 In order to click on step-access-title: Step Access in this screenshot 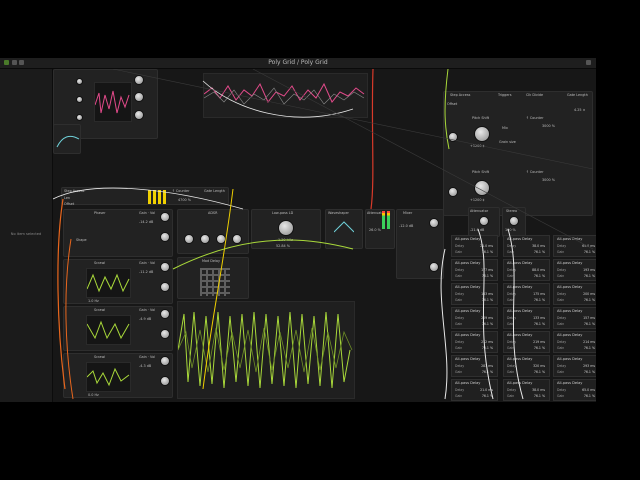, I will do `click(460, 95)`.